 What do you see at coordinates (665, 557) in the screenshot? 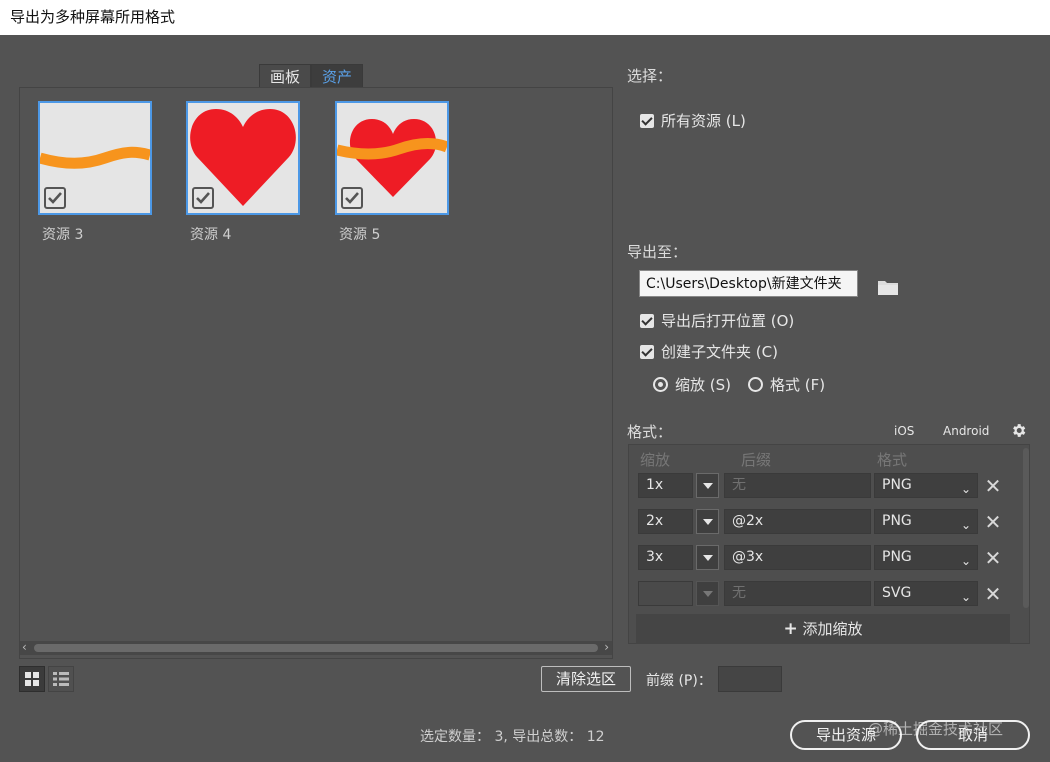
I see `scale-input: 3x` at bounding box center [665, 557].